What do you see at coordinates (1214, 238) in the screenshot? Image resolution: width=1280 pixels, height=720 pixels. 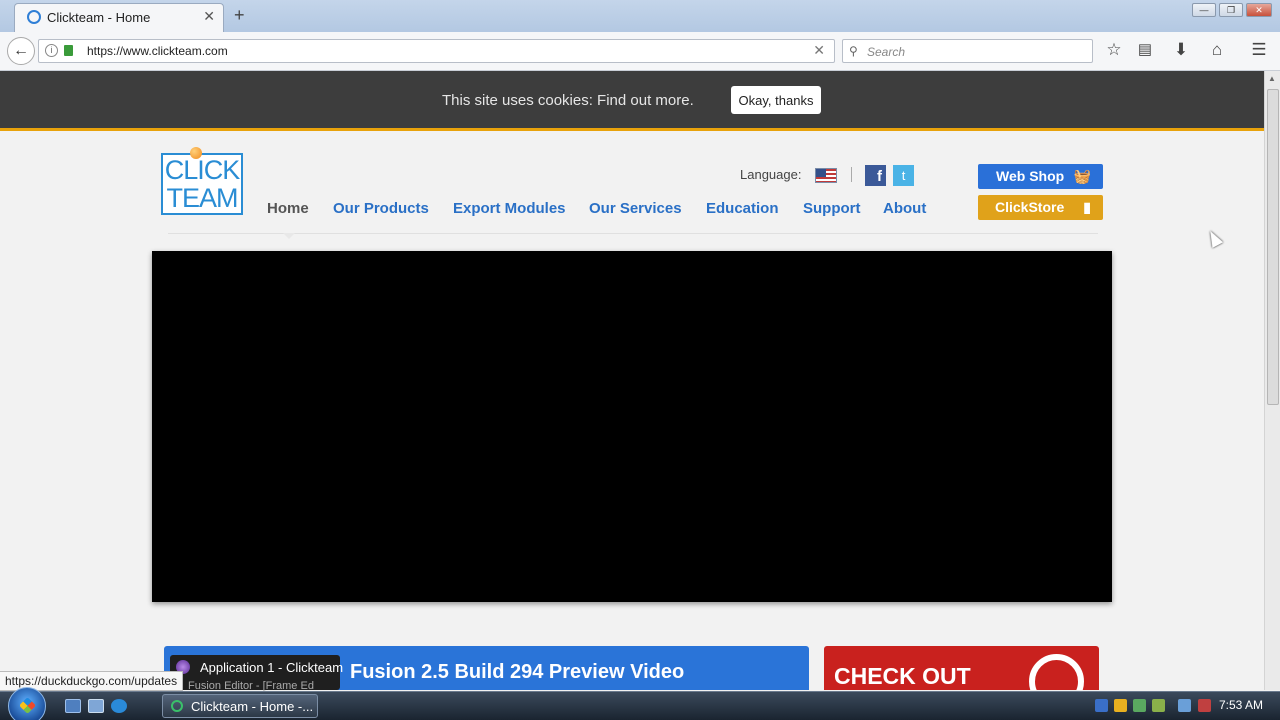 I see `mouse-cursor-icon` at bounding box center [1214, 238].